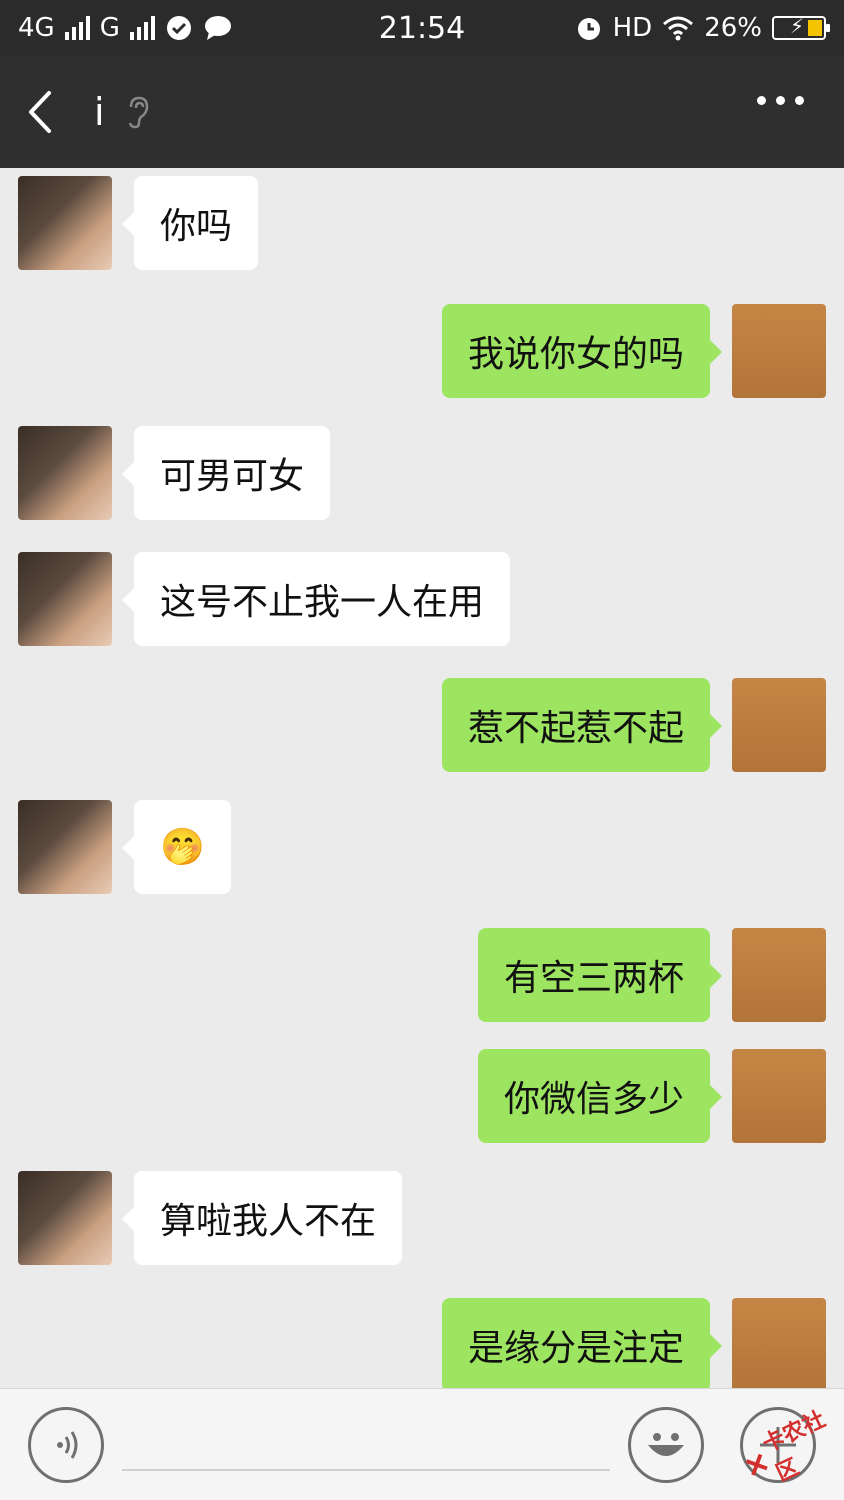 The width and height of the screenshot is (844, 1500). Describe the element at coordinates (600, 975) in the screenshot. I see `message-bubble-sent: 有空三两杯` at that location.